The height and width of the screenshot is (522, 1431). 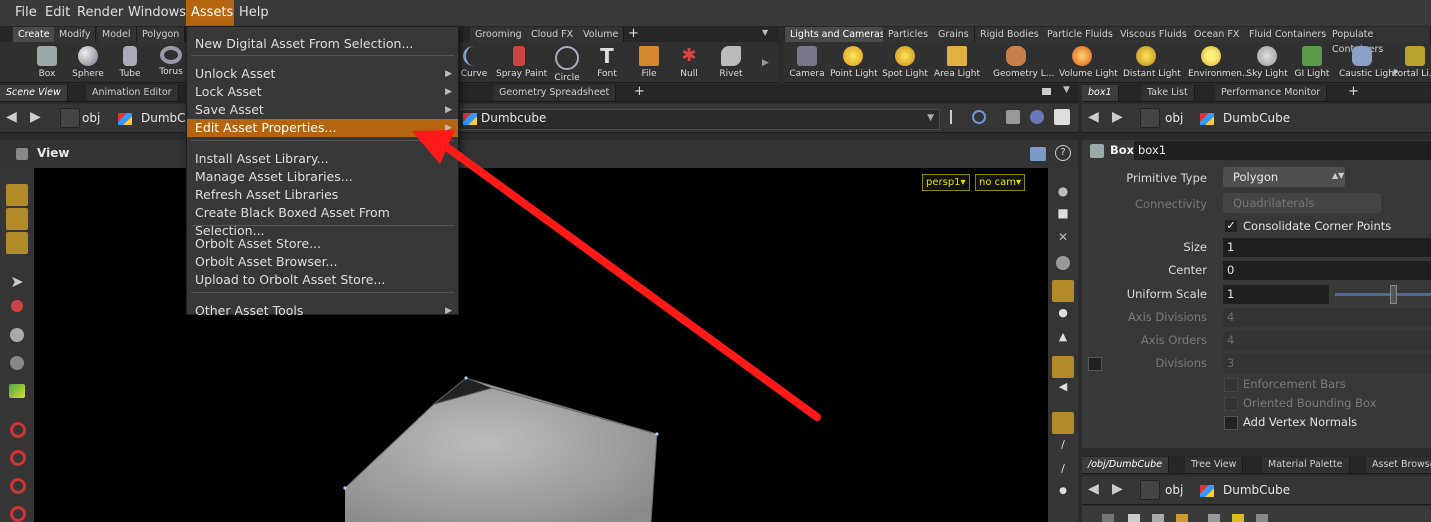 I want to click on arrow-shaft, so click(x=632, y=282).